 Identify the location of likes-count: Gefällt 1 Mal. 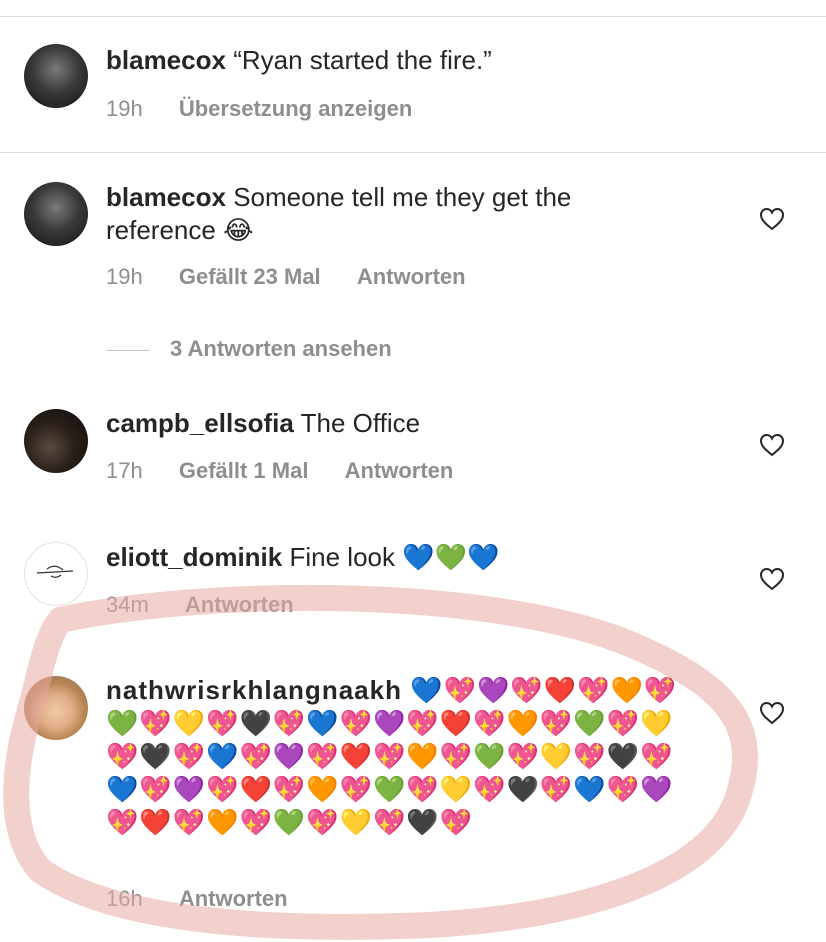
(244, 470).